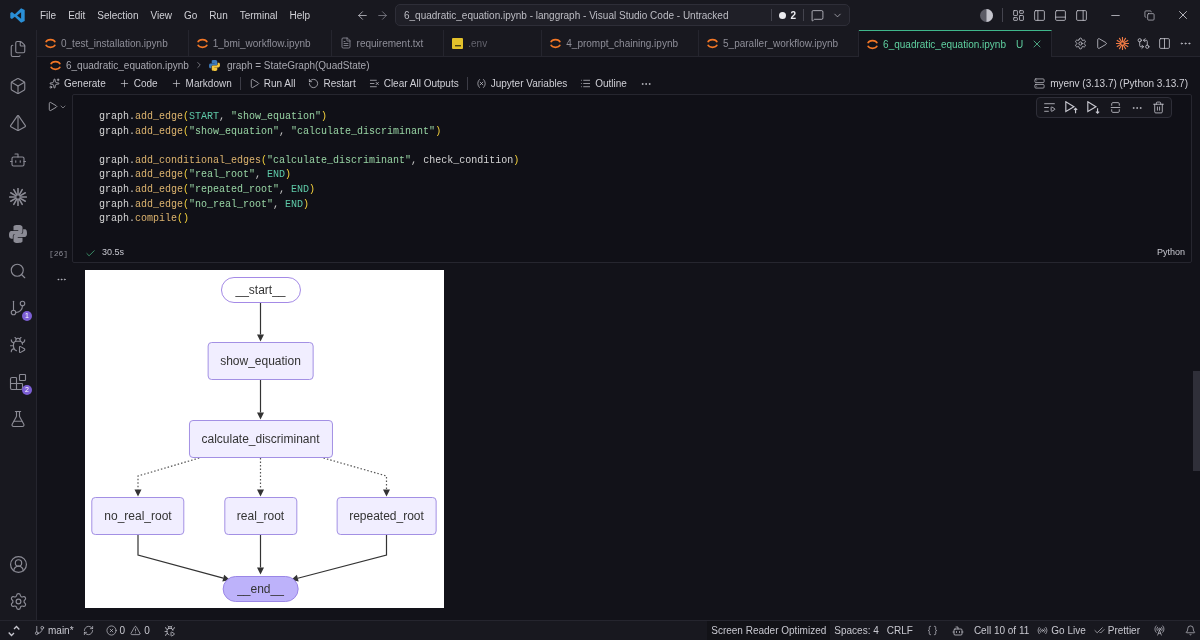 The image size is (1200, 640). I want to click on menu-item: Help, so click(300, 15).